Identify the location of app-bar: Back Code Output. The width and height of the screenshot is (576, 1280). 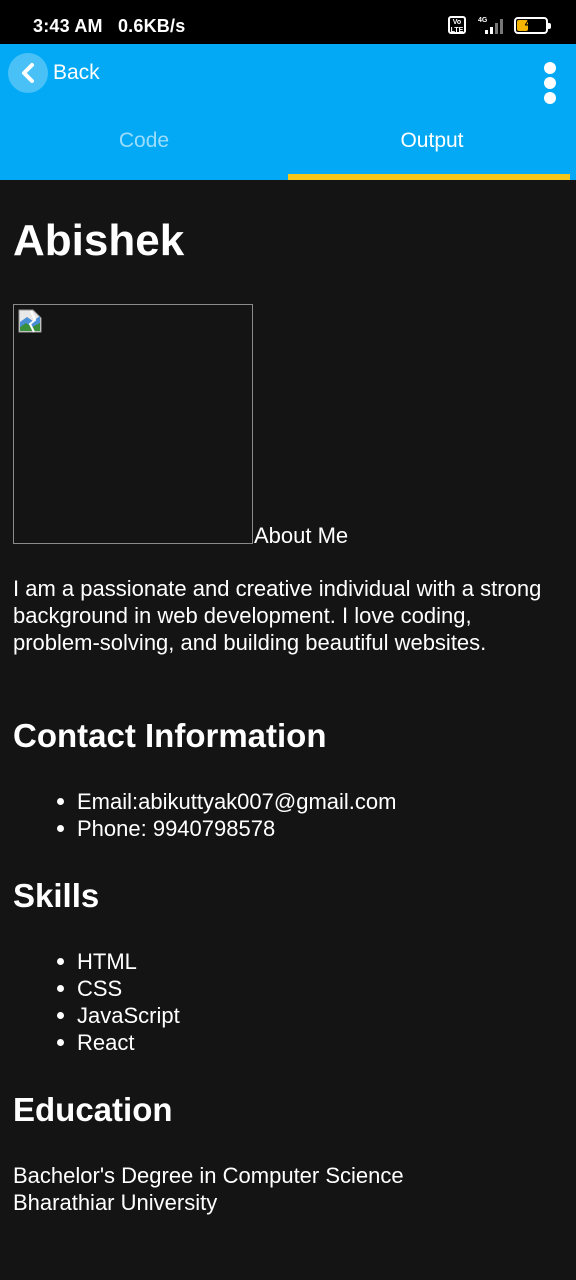
(288, 112).